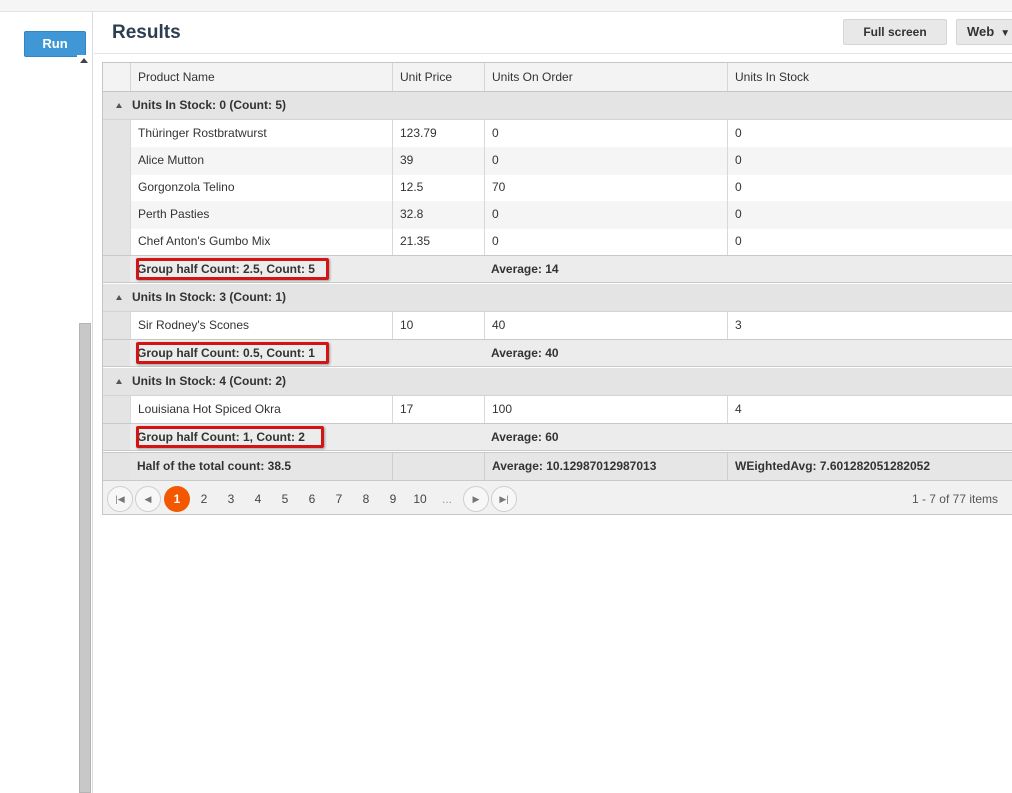  What do you see at coordinates (231, 499) in the screenshot?
I see `page-3: 3` at bounding box center [231, 499].